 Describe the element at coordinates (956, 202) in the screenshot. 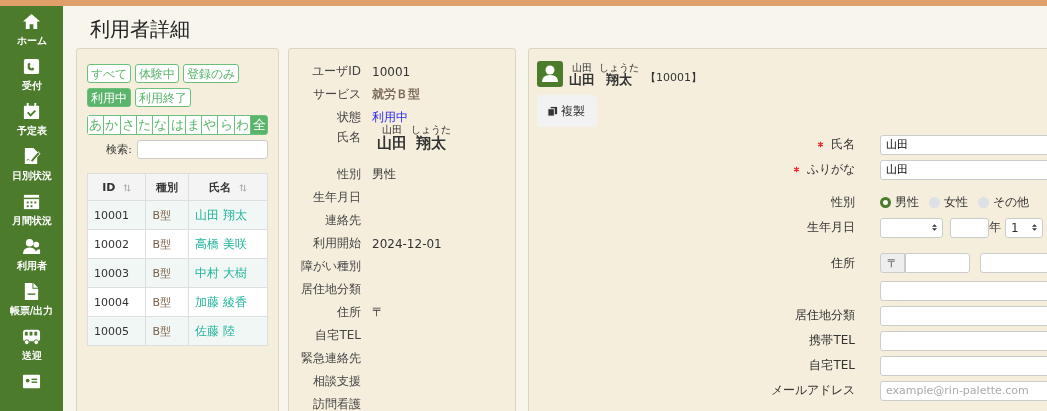

I see `radio-label: 女性` at that location.